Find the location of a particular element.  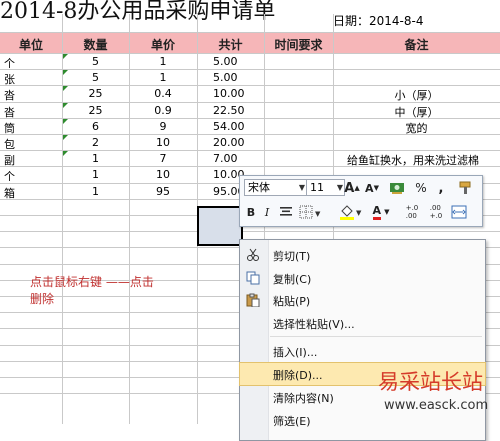

borders-button: ▼ is located at coordinates (311, 212).